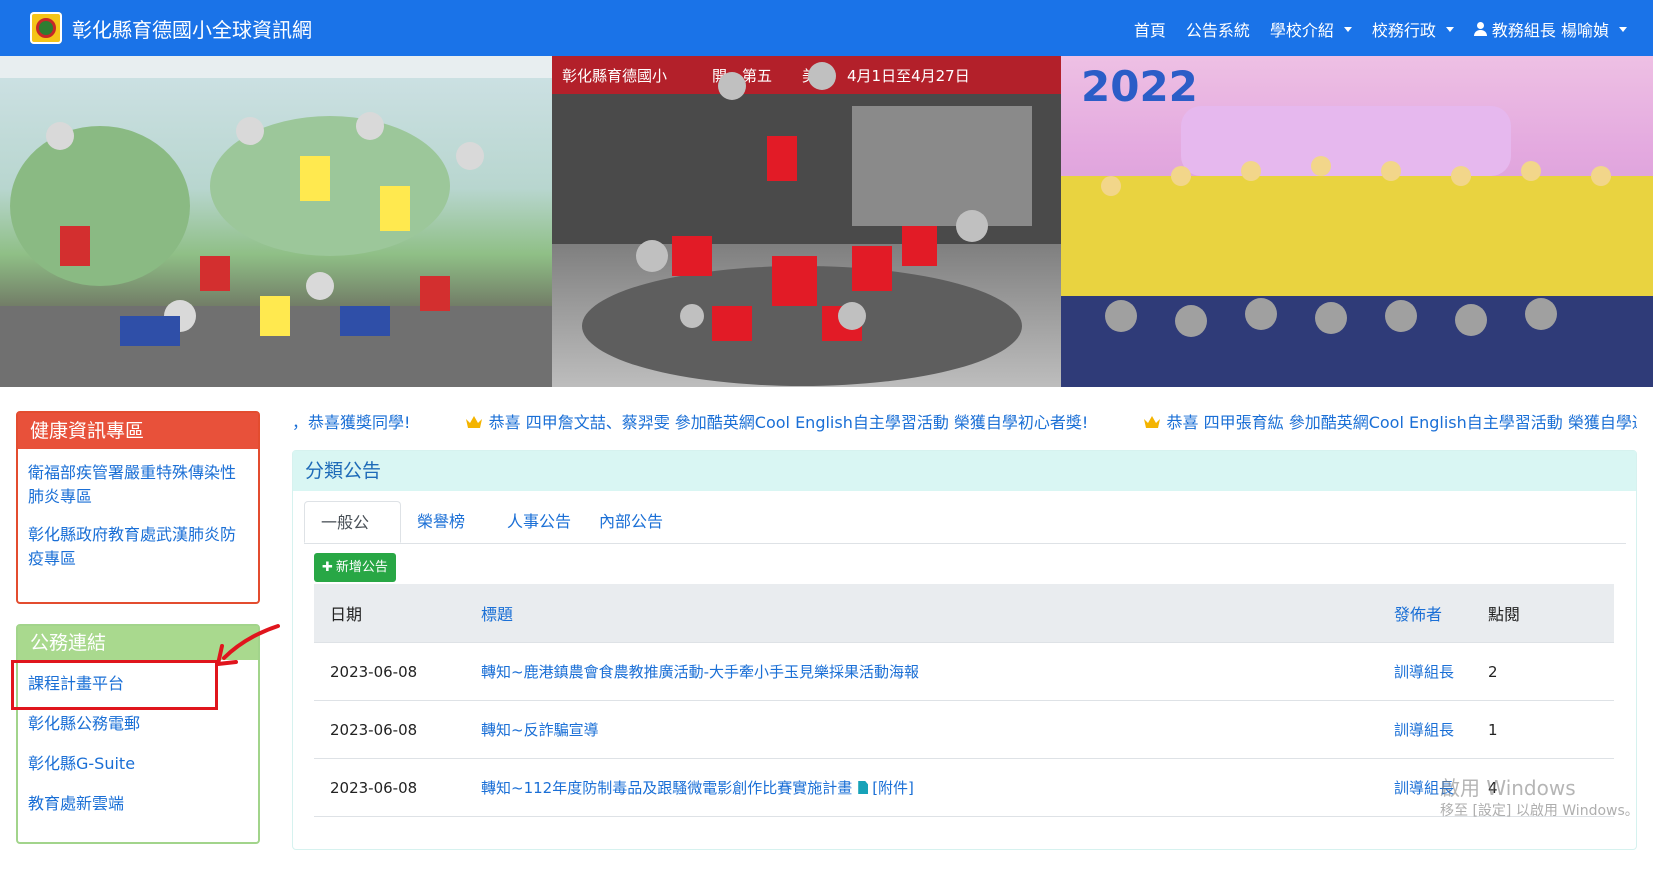  I want to click on annotation-arrow-icon, so click(248, 645).